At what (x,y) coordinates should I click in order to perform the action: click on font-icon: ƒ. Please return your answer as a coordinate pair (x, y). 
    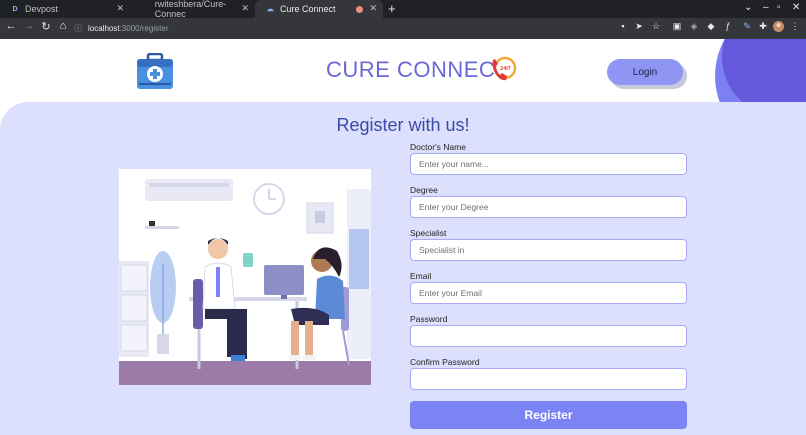
    Looking at the image, I should click on (728, 26).